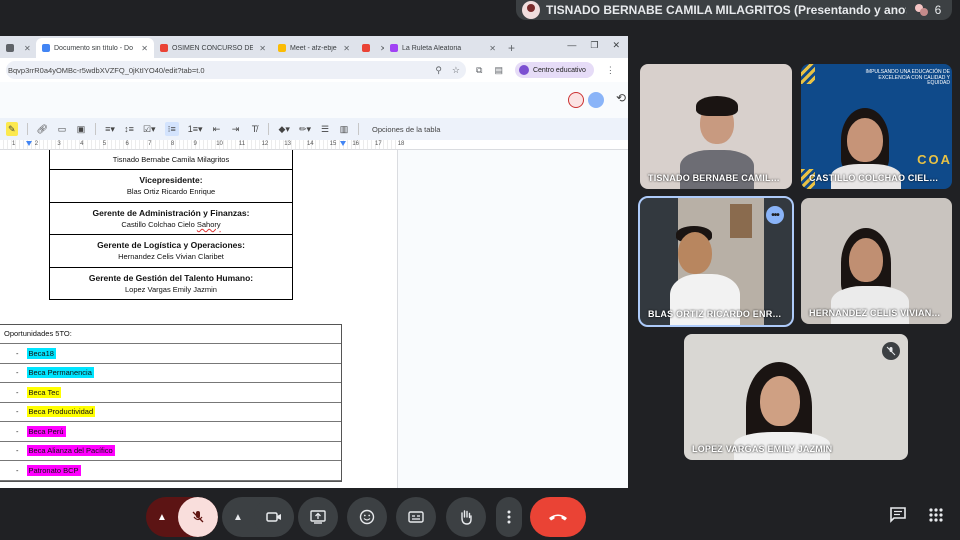 This screenshot has height=540, width=960. Describe the element at coordinates (59, 144) in the screenshot. I see `ruler-number: 3` at that location.